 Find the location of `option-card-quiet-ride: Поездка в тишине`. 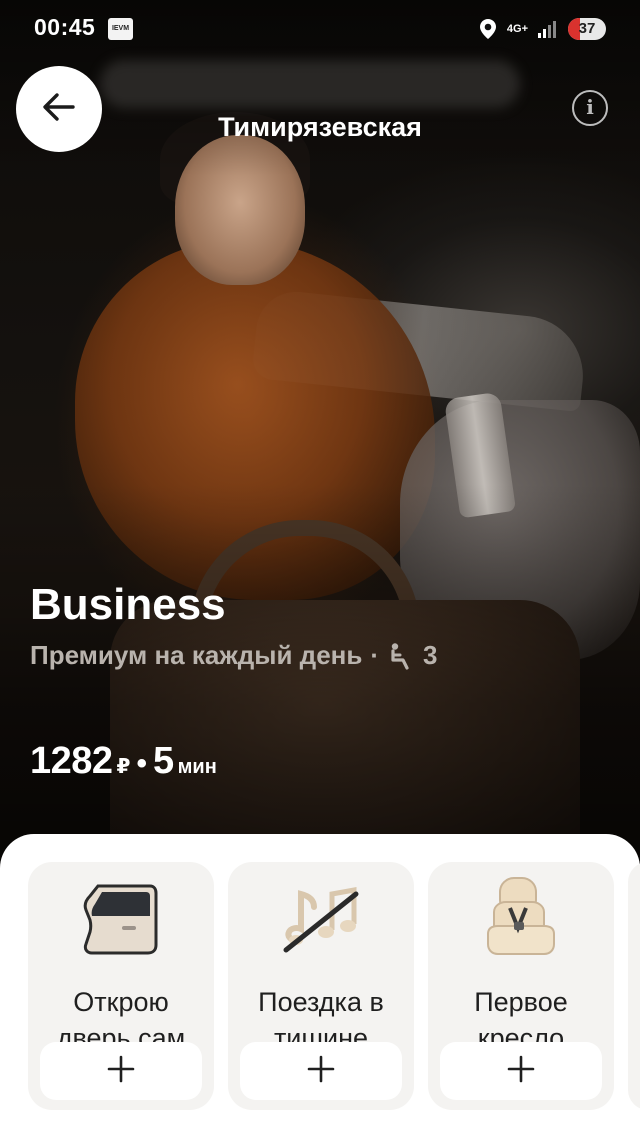

option-card-quiet-ride: Поездка в тишине is located at coordinates (321, 986).